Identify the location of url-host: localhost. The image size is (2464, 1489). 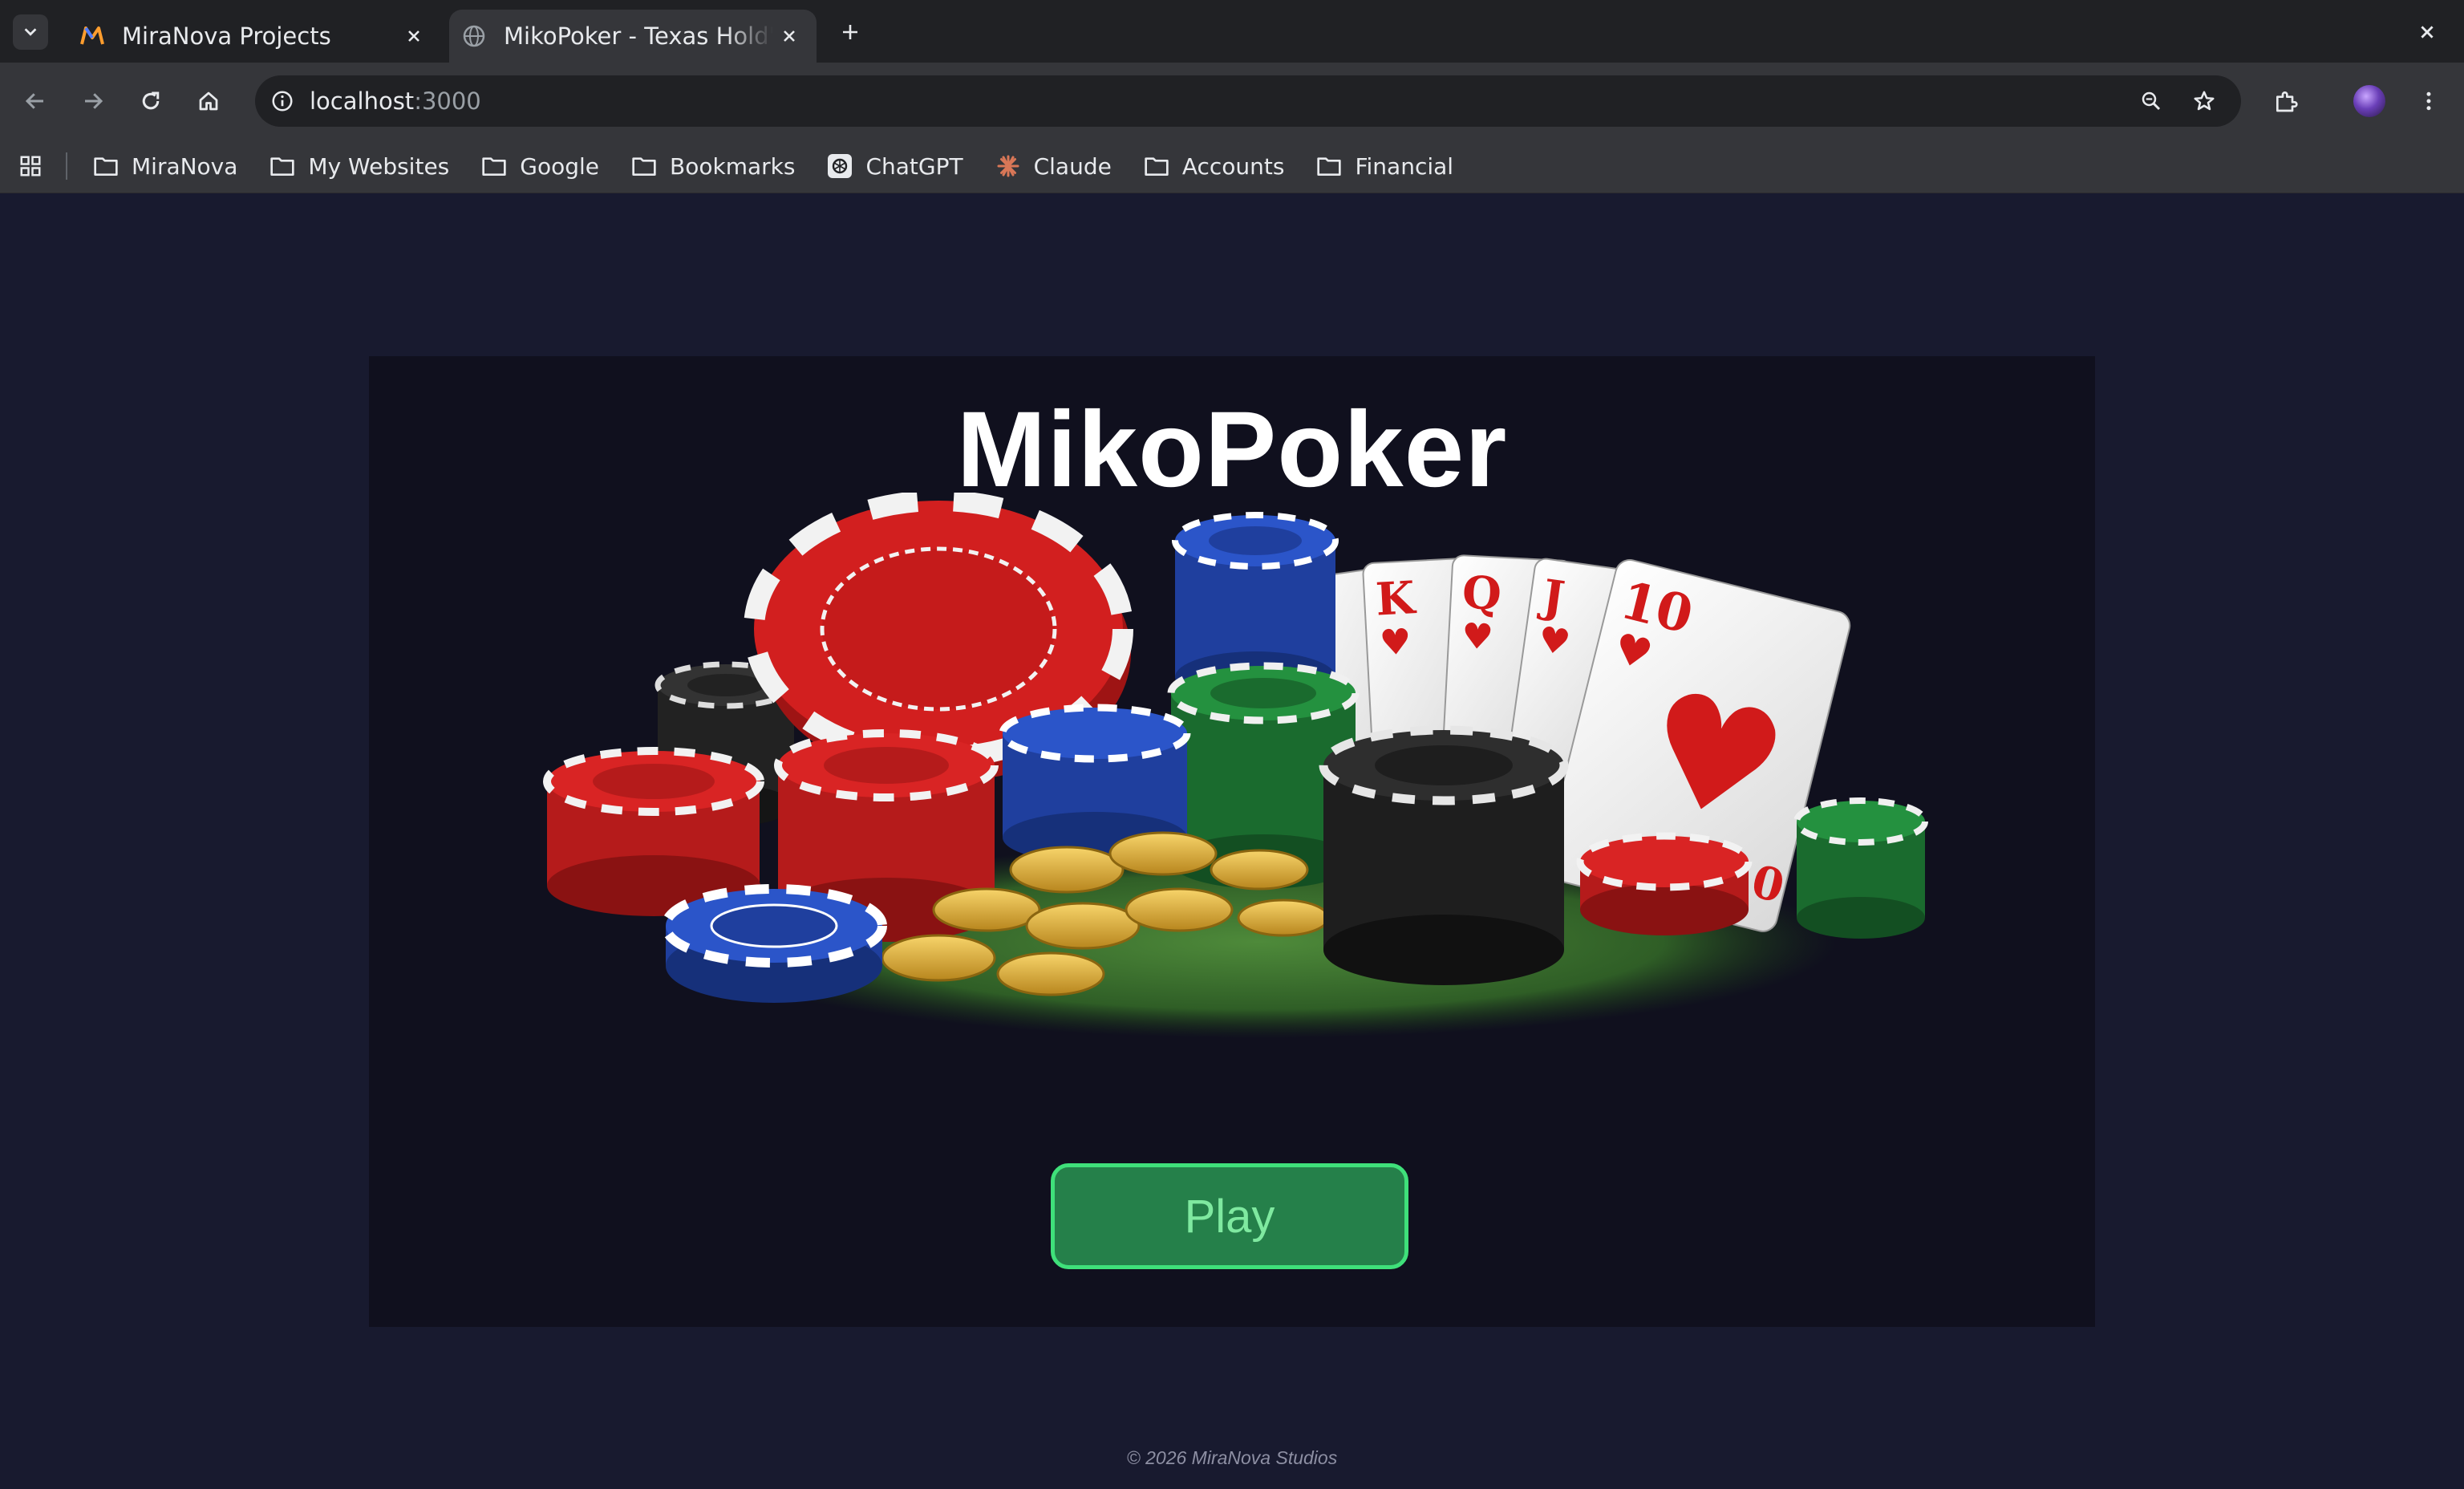
(362, 101).